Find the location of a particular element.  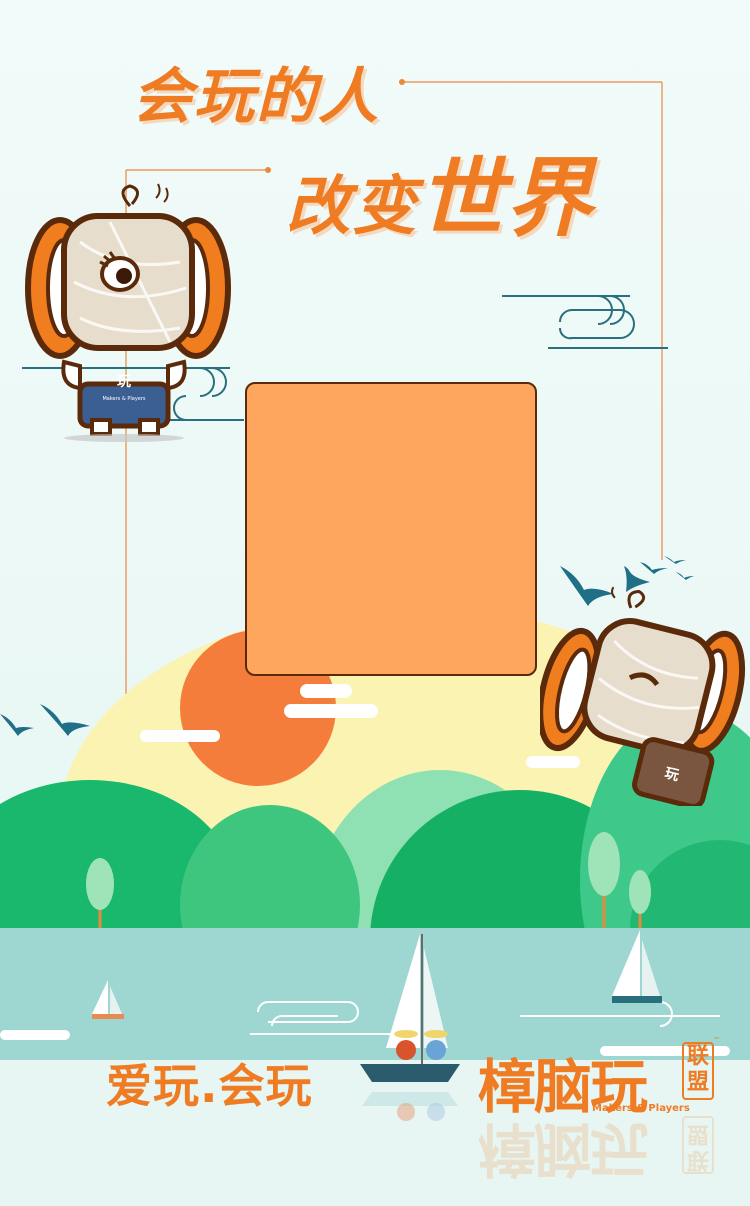

line-cloud-right is located at coordinates (585, 322).